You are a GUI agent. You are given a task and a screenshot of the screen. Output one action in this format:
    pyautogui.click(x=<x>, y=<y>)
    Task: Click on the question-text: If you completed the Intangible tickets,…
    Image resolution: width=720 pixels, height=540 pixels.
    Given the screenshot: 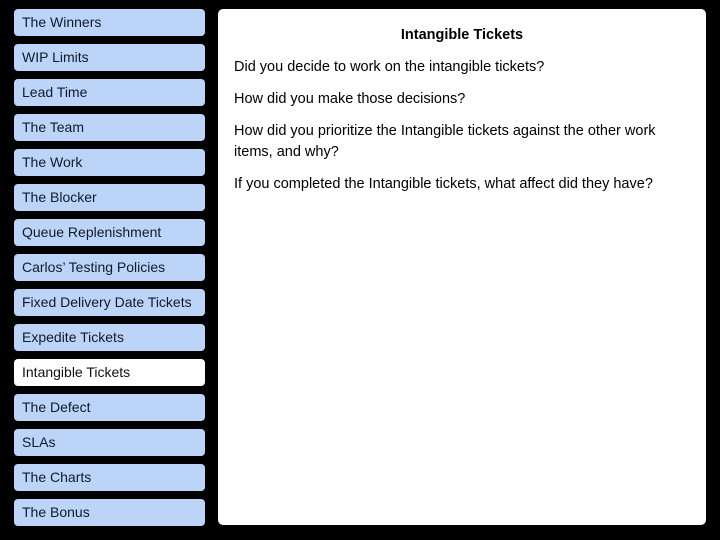 What is the action you would take?
    pyautogui.click(x=443, y=184)
    